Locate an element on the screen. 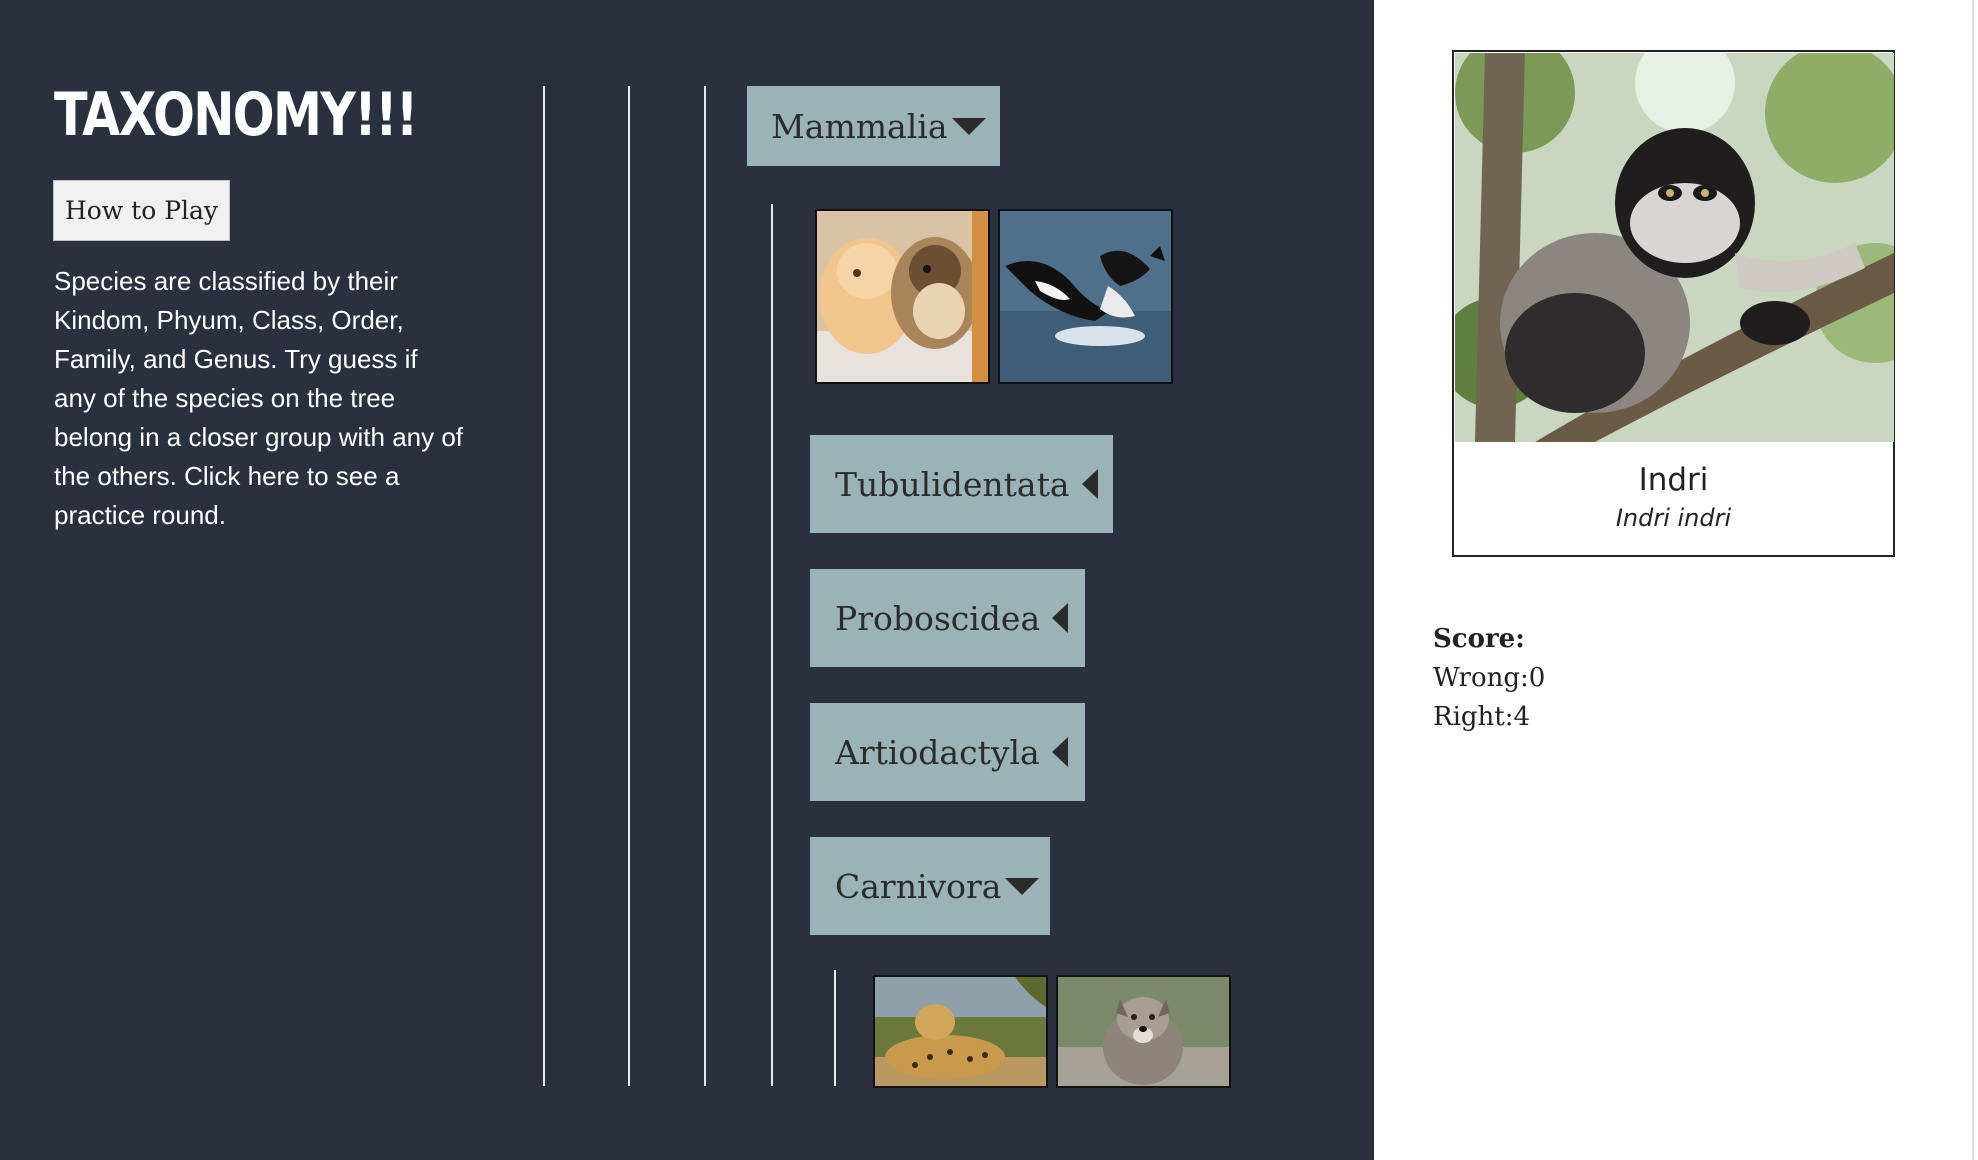 The height and width of the screenshot is (1160, 1978). indri-photo is located at coordinates (1674, 247).